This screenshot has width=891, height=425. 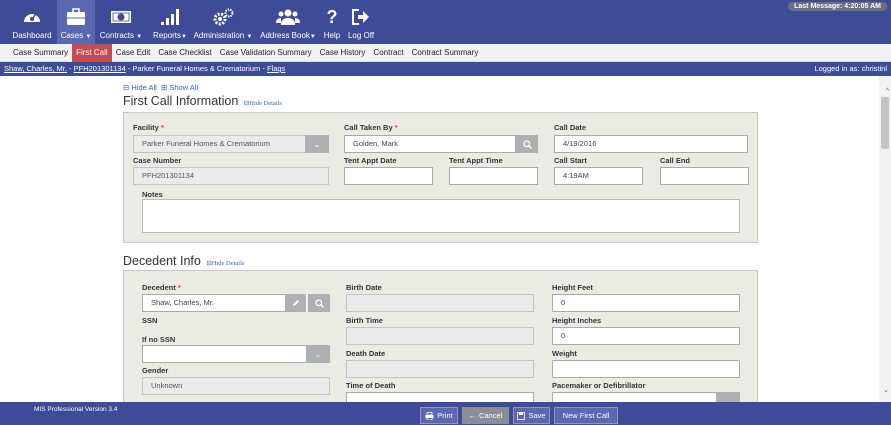 What do you see at coordinates (886, 390) in the screenshot?
I see `scroll-down-arrow: ⌄` at bounding box center [886, 390].